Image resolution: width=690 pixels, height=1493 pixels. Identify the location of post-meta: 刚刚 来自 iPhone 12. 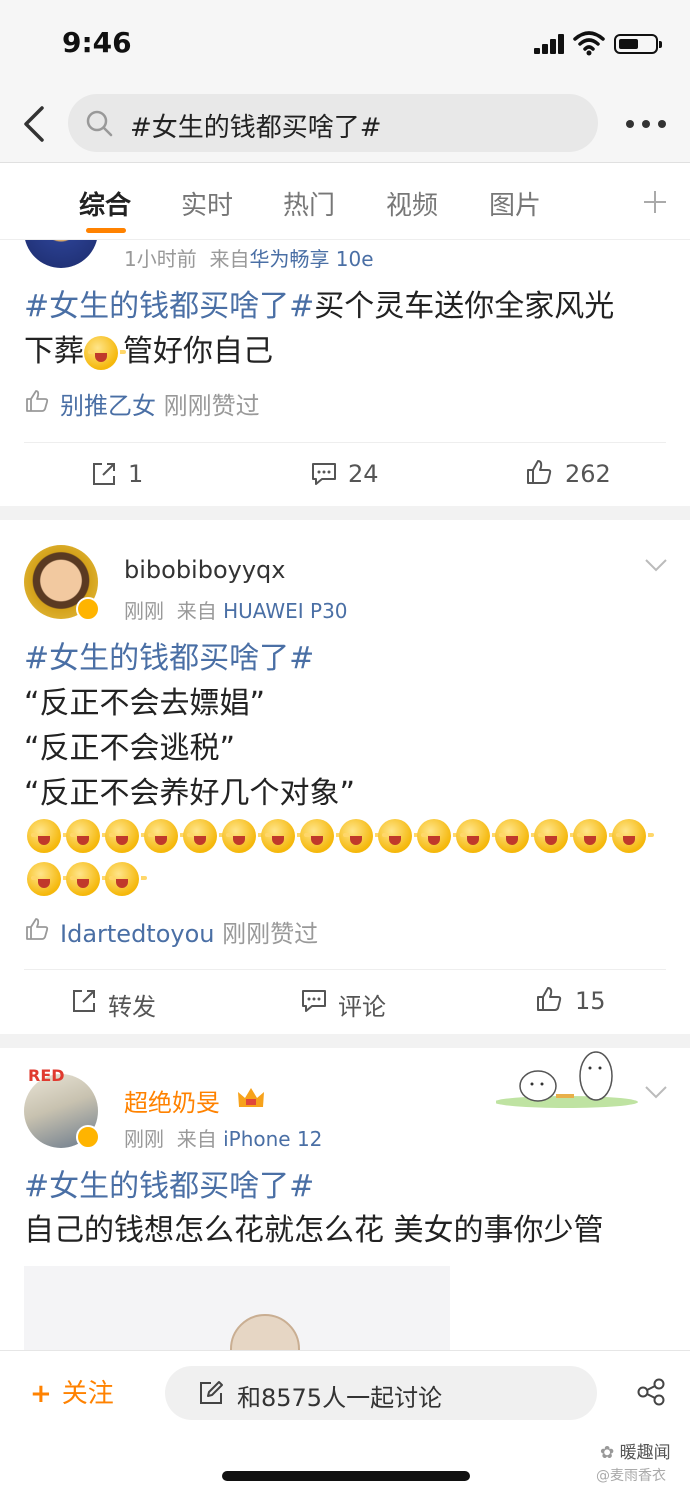
(223, 1139).